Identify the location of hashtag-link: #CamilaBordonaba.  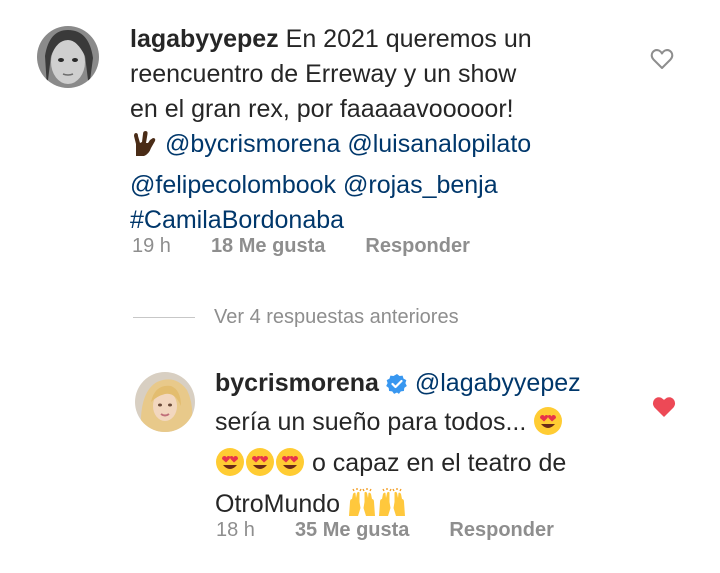
(237, 220).